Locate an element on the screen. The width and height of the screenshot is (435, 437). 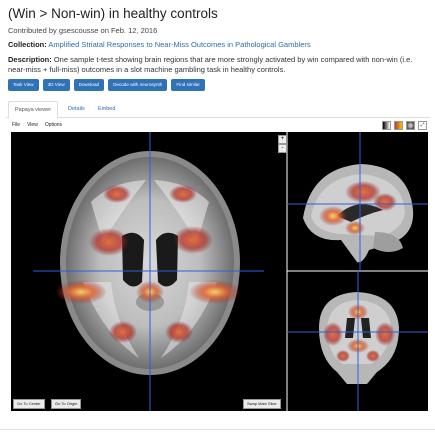
sagittal-slice is located at coordinates (357, 201).